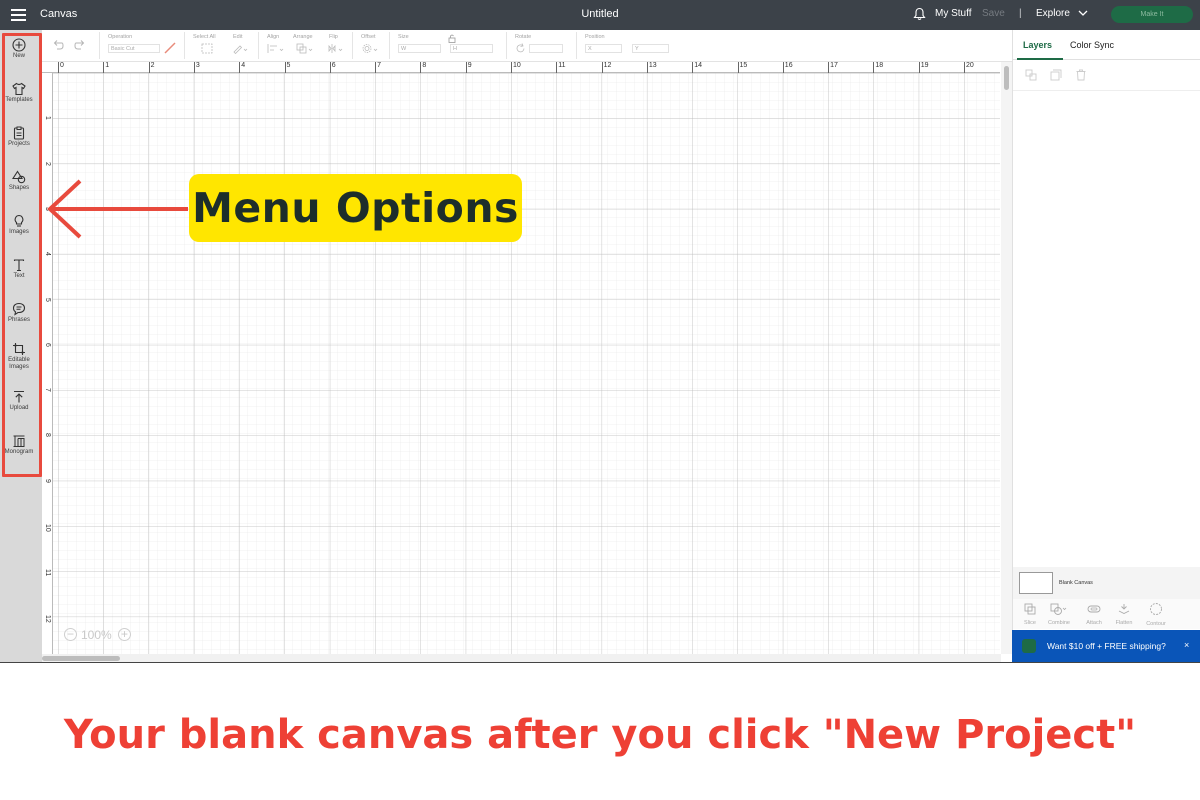  What do you see at coordinates (652, 65) in the screenshot?
I see `ruler-label: 13` at bounding box center [652, 65].